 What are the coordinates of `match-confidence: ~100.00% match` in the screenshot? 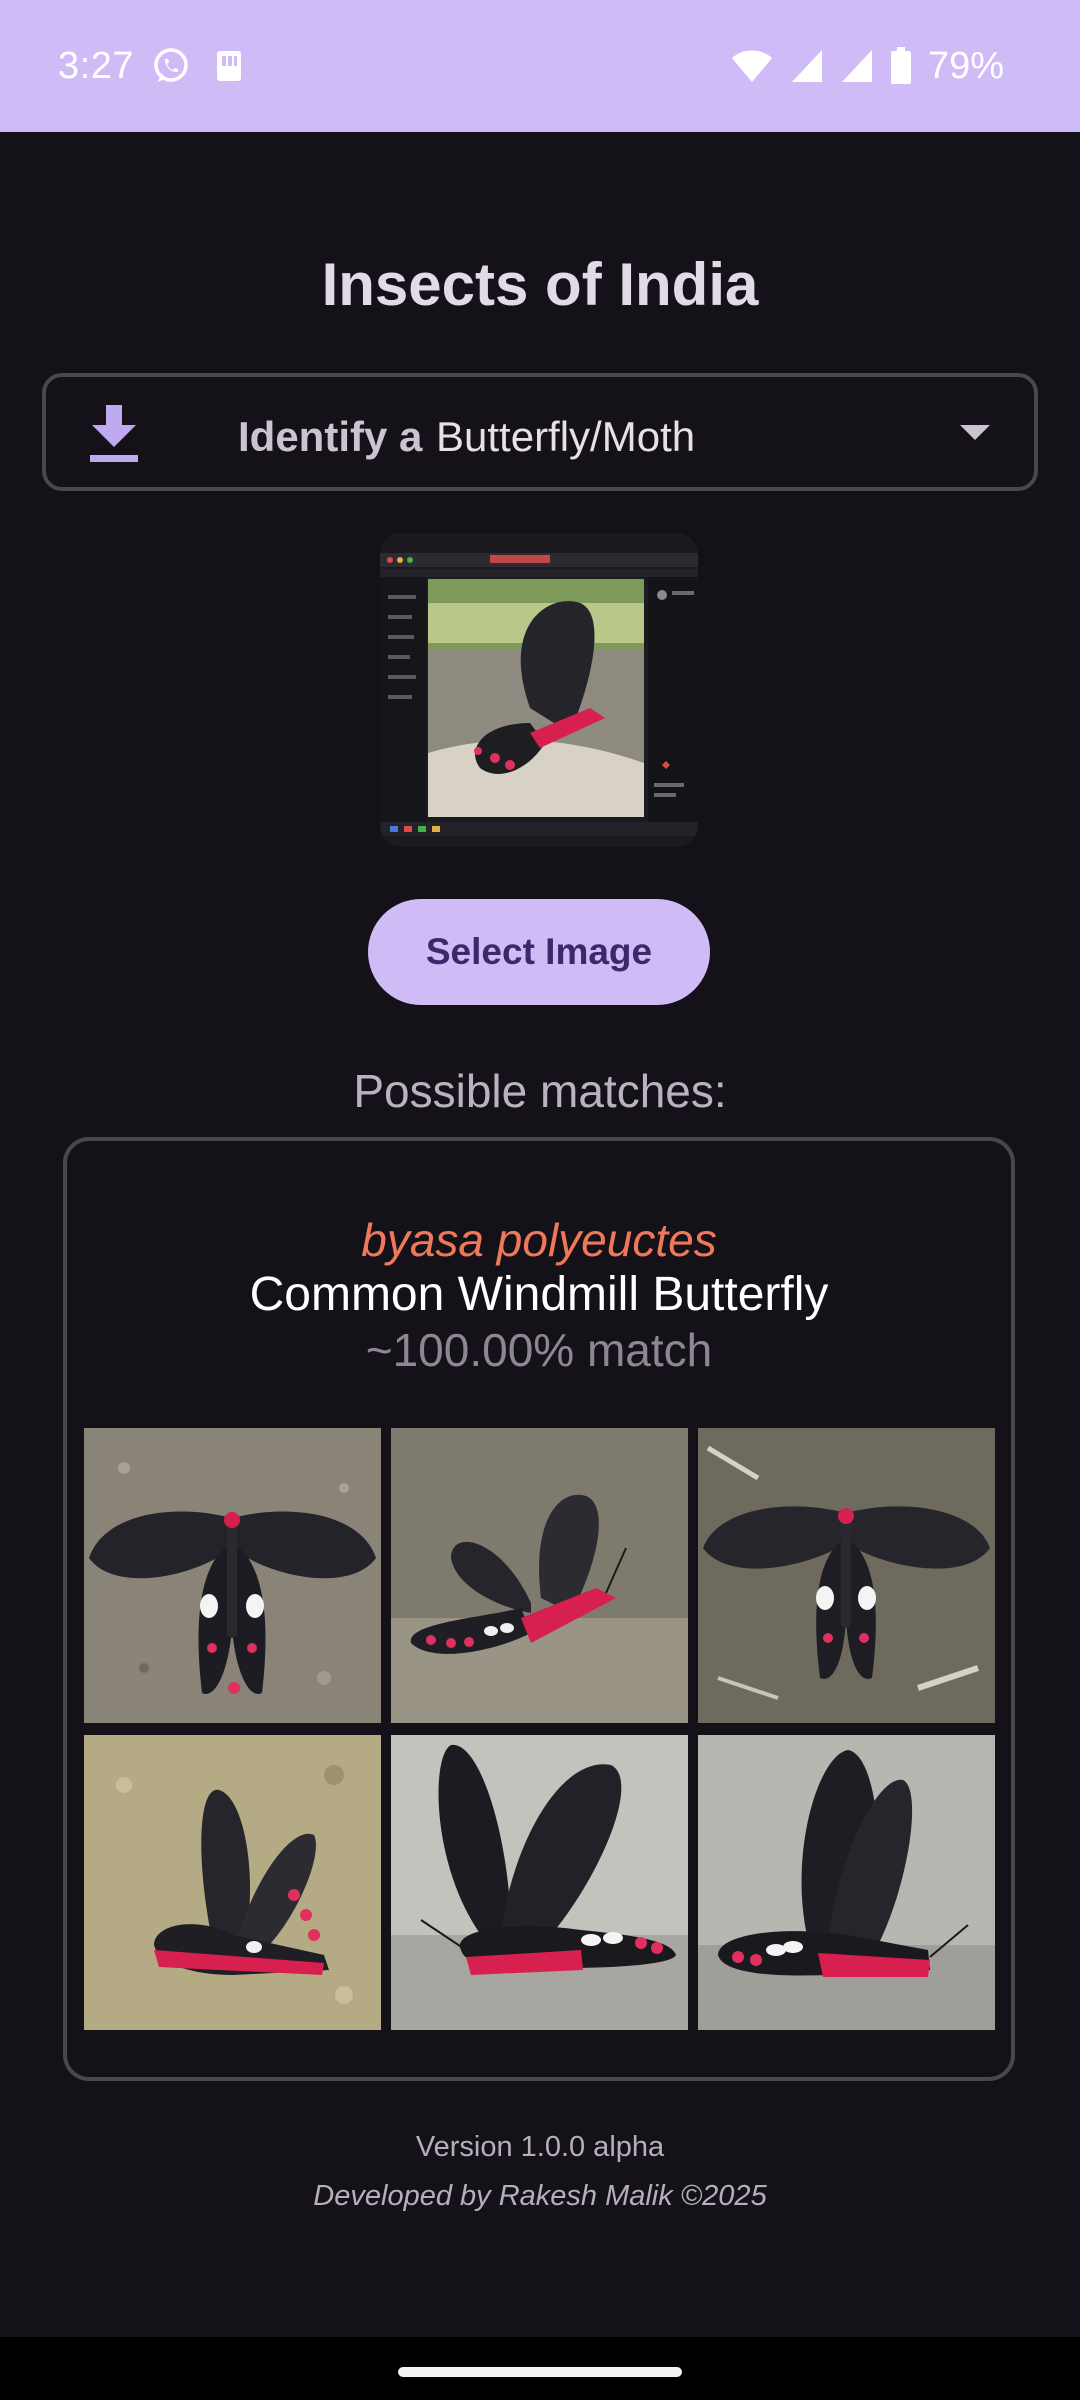 It's located at (539, 1350).